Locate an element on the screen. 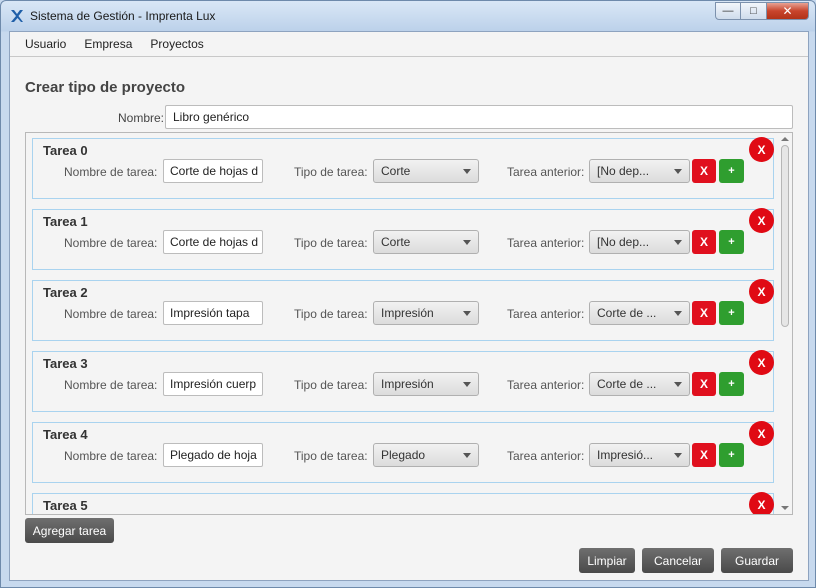 The image size is (816, 588). close-window-button: ✕ is located at coordinates (788, 11).